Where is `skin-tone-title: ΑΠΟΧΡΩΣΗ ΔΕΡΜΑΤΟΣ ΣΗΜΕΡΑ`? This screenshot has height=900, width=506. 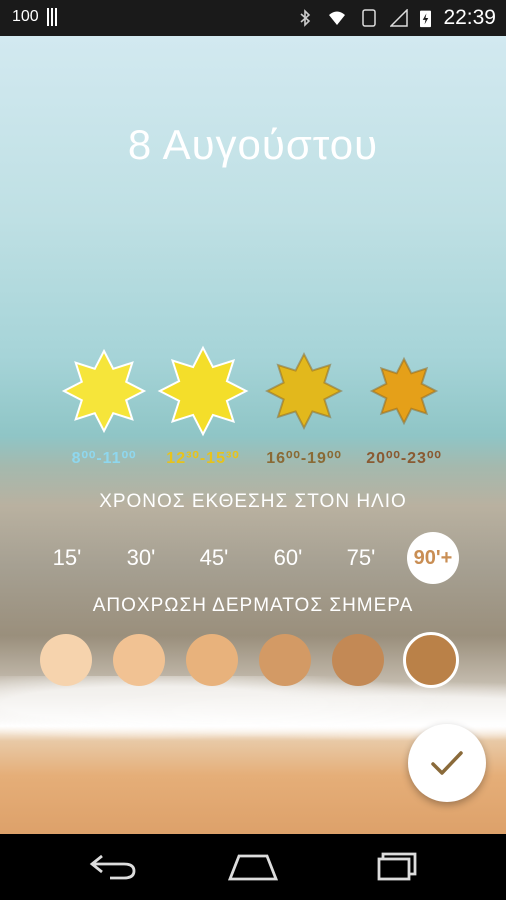 skin-tone-title: ΑΠΟΧΡΩΣΗ ΔΕΡΜΑΤΟΣ ΣΗΜΕΡΑ is located at coordinates (253, 605).